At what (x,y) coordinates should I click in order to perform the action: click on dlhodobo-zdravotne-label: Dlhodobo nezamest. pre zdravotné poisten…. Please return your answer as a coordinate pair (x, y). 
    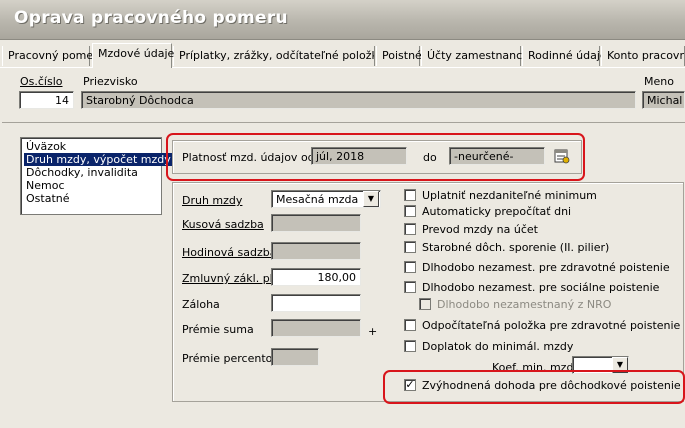
    Looking at the image, I should click on (546, 267).